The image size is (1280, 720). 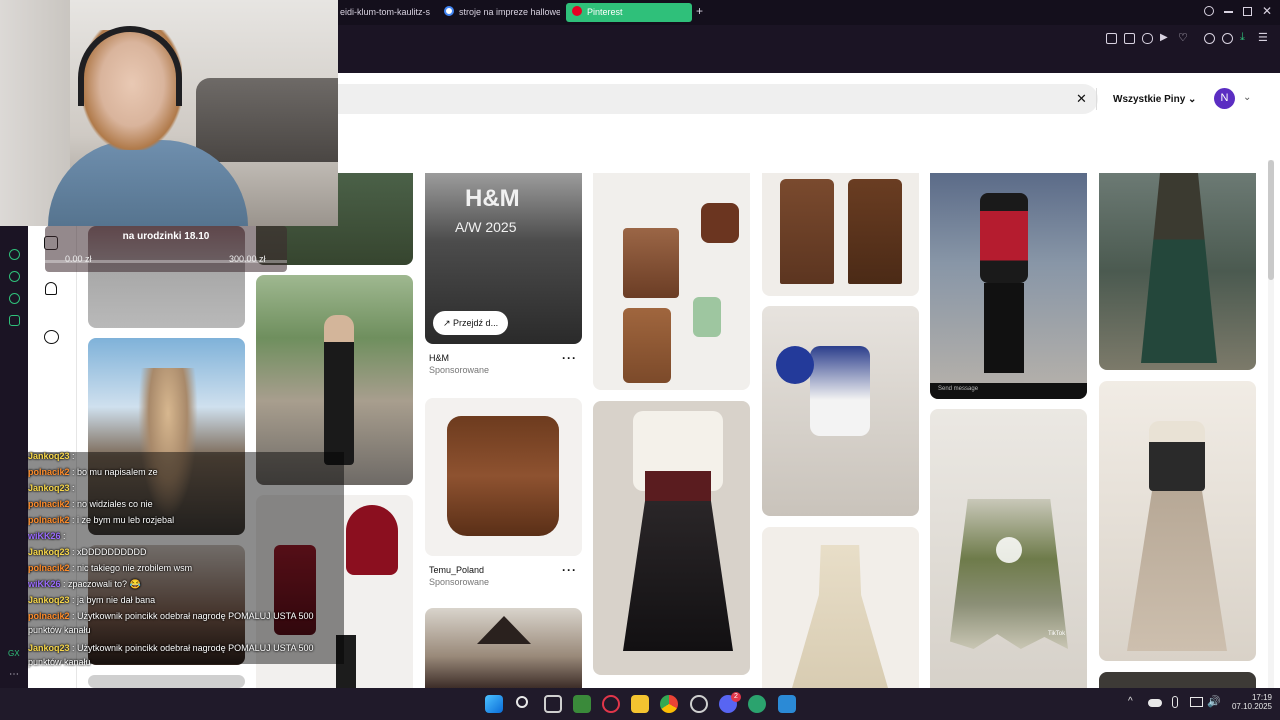 I want to click on pin-brown-skirt-outfit, so click(x=671, y=281).